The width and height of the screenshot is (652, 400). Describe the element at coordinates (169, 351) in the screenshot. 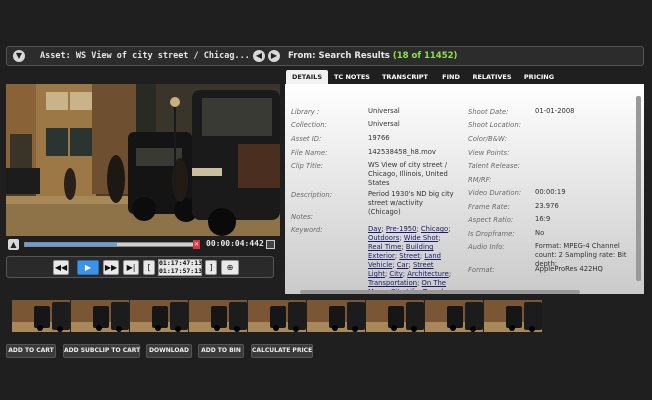

I see `download-button: DOWNLOAD` at that location.